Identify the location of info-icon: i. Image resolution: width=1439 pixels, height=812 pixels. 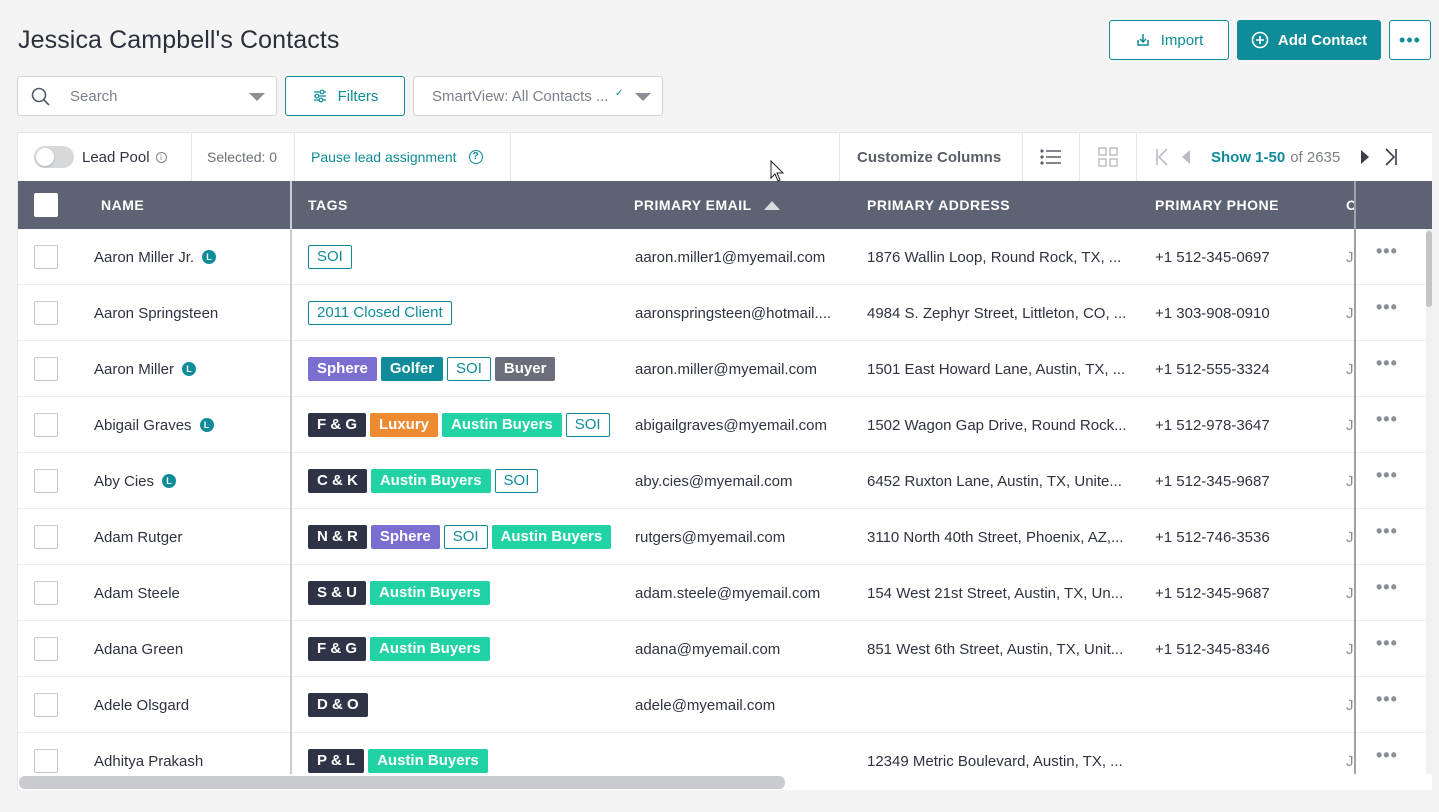
(161, 157).